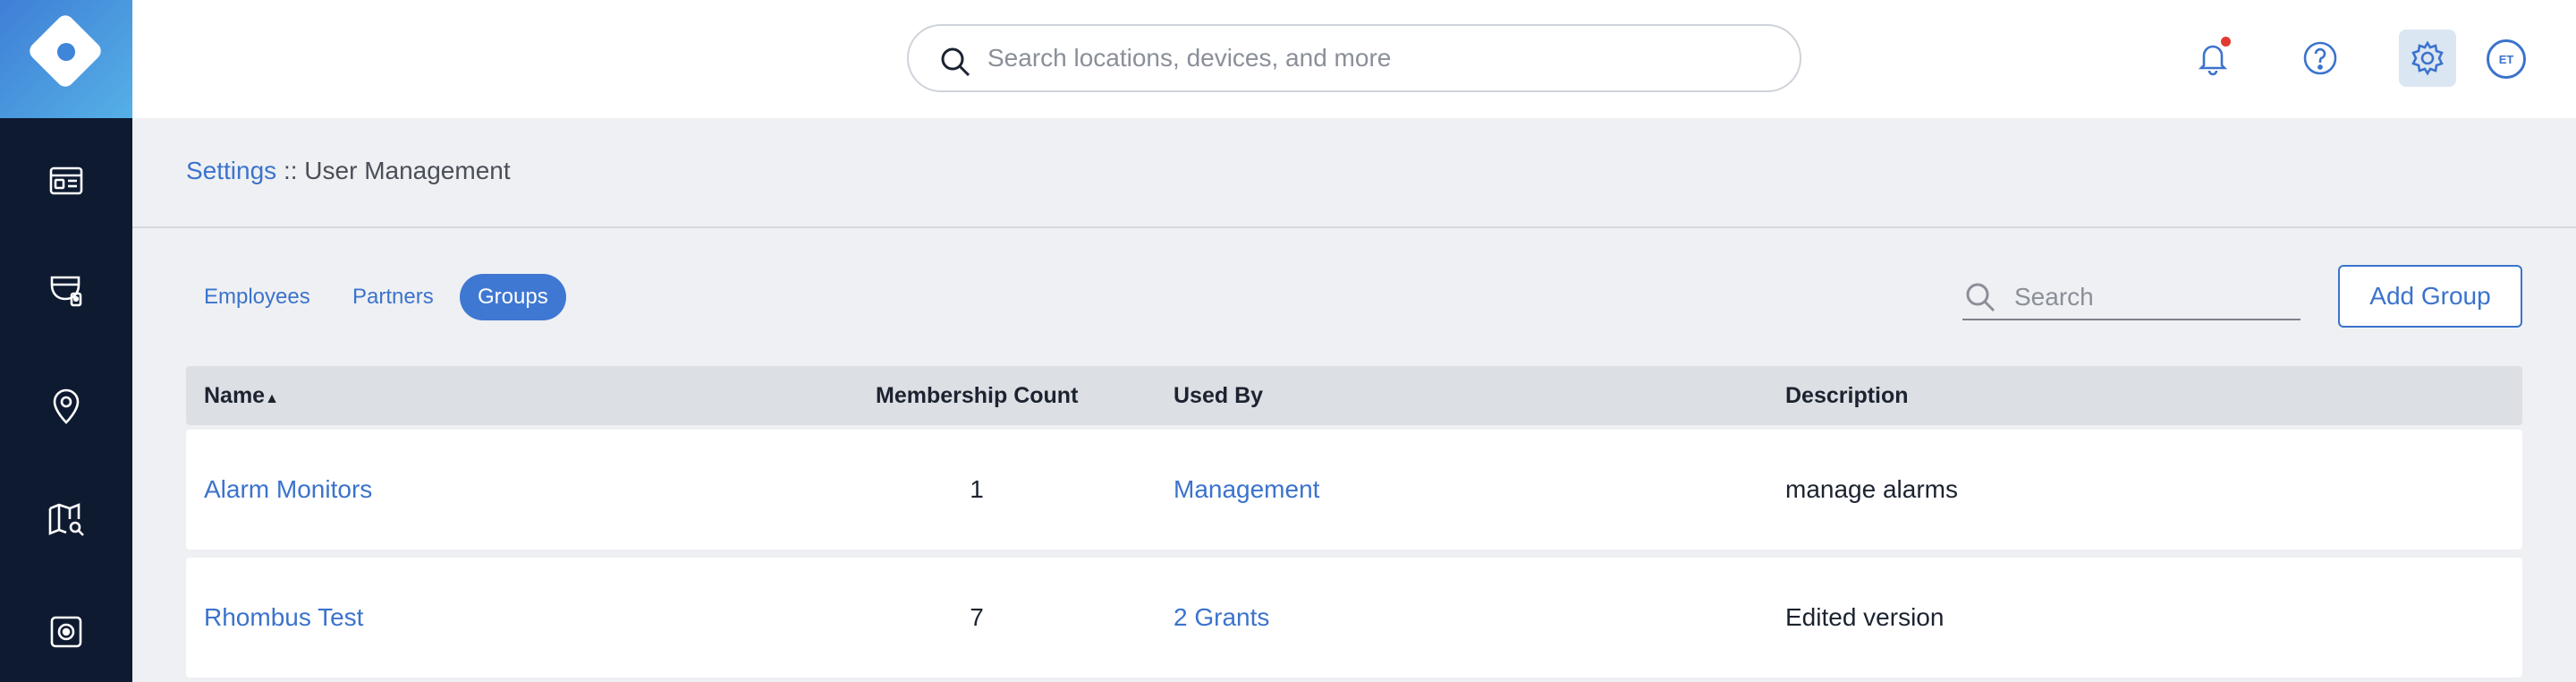  What do you see at coordinates (407, 170) in the screenshot?
I see `breadcrumb-current: User Management` at bounding box center [407, 170].